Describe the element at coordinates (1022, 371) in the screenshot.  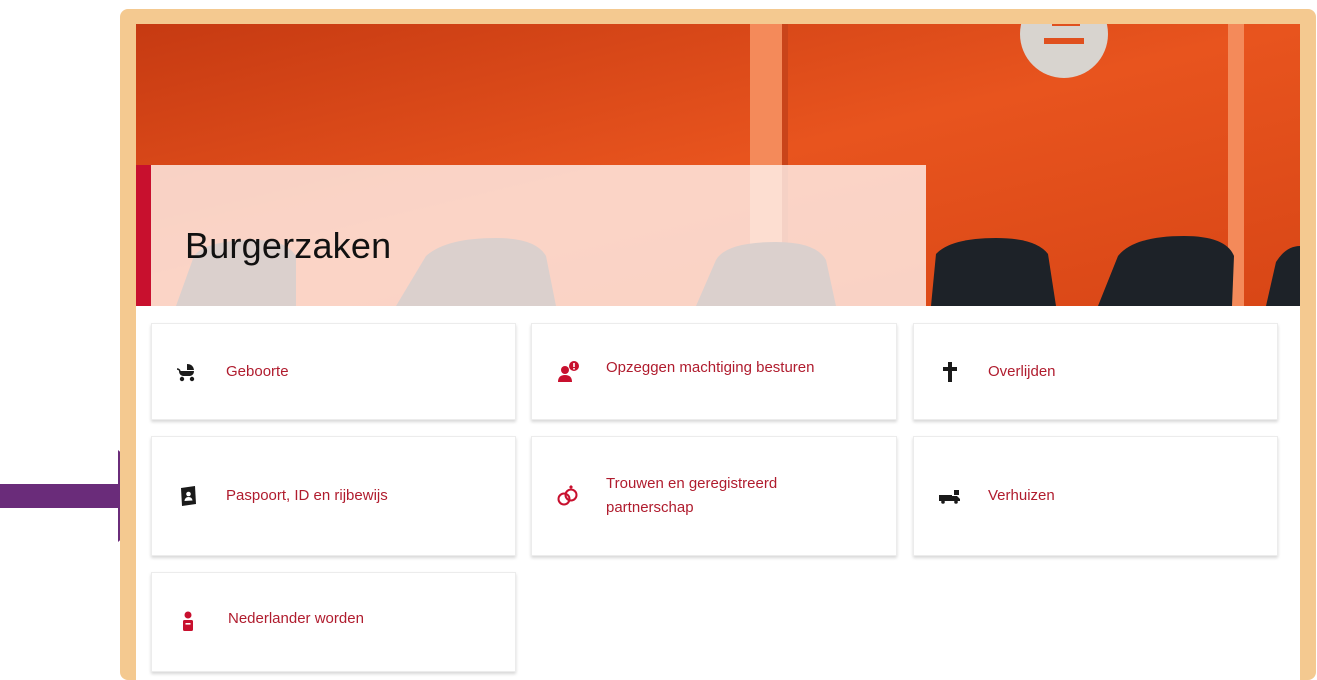
I see `tile-label: Overlijden` at that location.